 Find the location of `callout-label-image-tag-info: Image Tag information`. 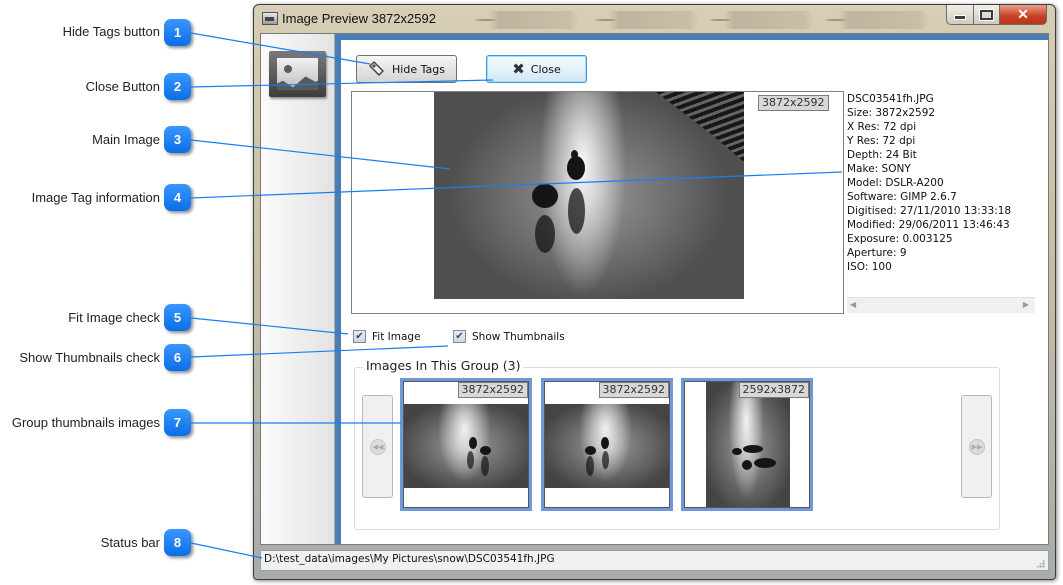

callout-label-image-tag-info: Image Tag information is located at coordinates (95, 197).